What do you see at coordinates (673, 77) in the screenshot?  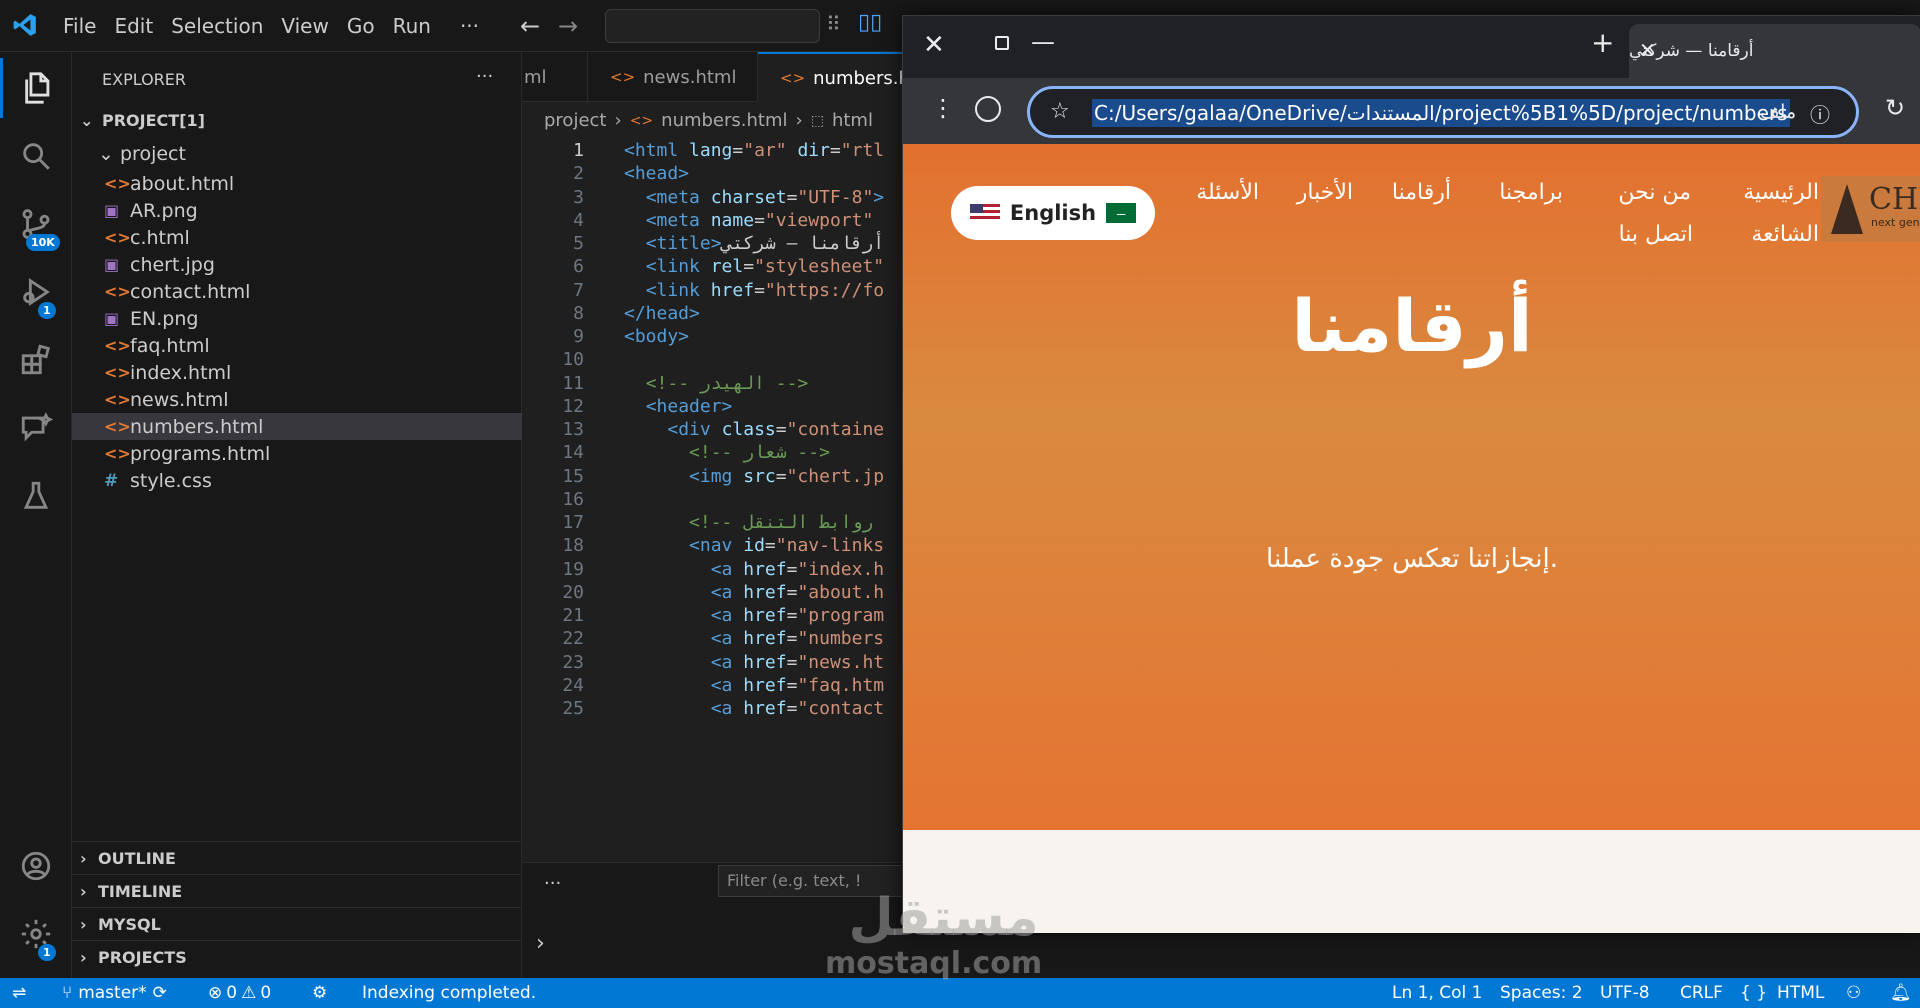 I see `tab-news: <> news.html` at bounding box center [673, 77].